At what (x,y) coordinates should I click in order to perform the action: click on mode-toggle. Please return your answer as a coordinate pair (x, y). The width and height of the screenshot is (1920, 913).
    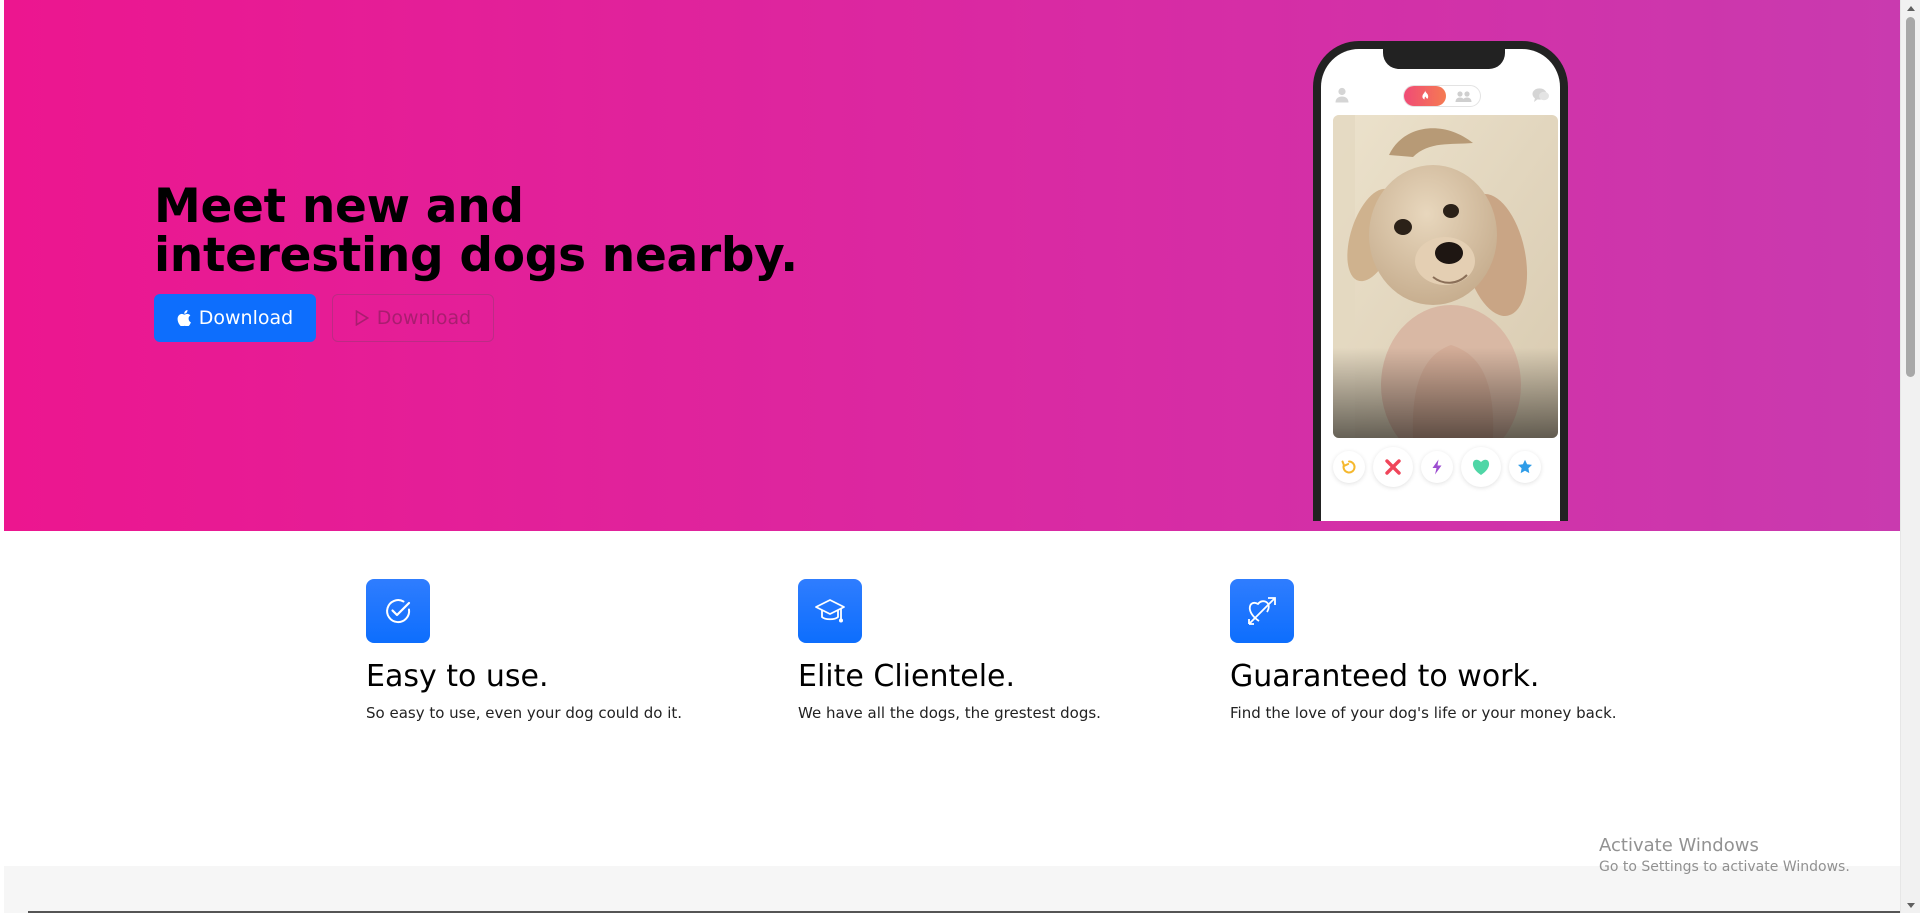
    Looking at the image, I should click on (1442, 96).